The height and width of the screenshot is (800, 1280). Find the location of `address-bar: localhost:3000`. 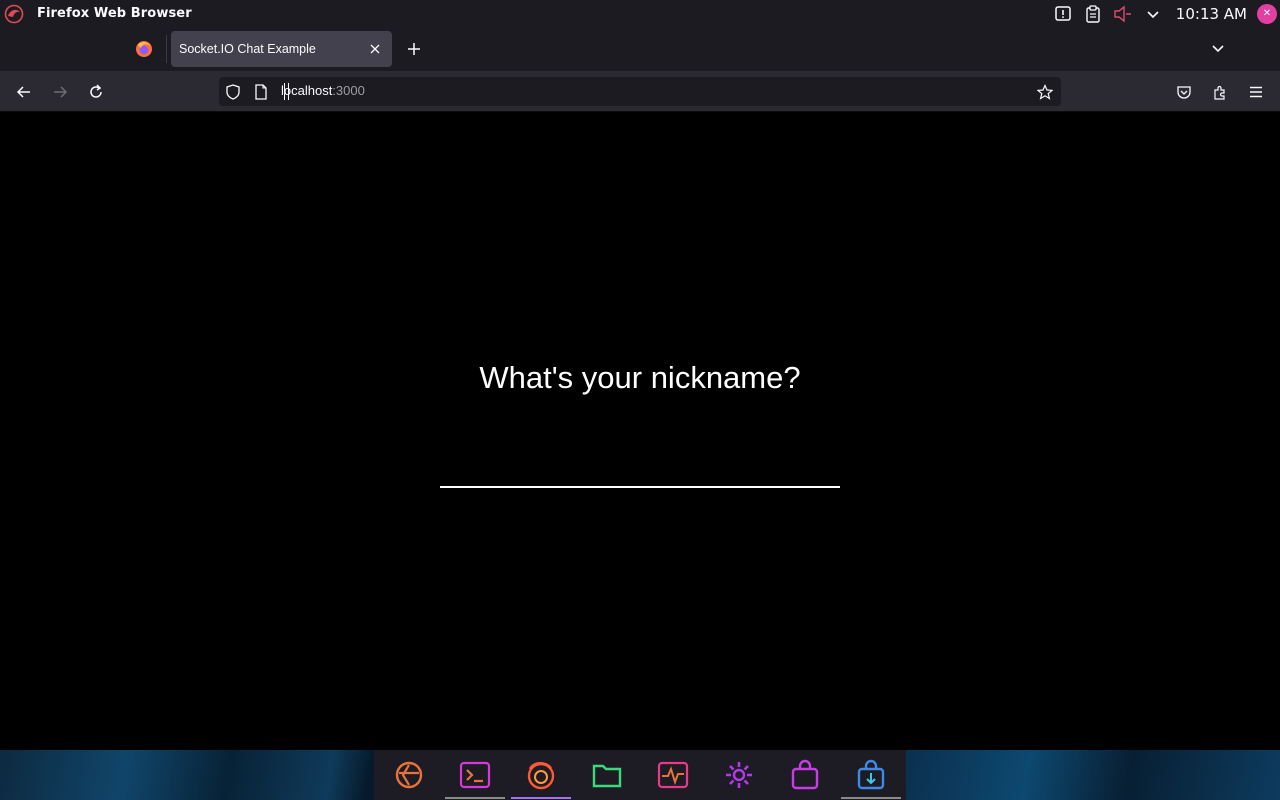

address-bar: localhost:3000 is located at coordinates (640, 91).